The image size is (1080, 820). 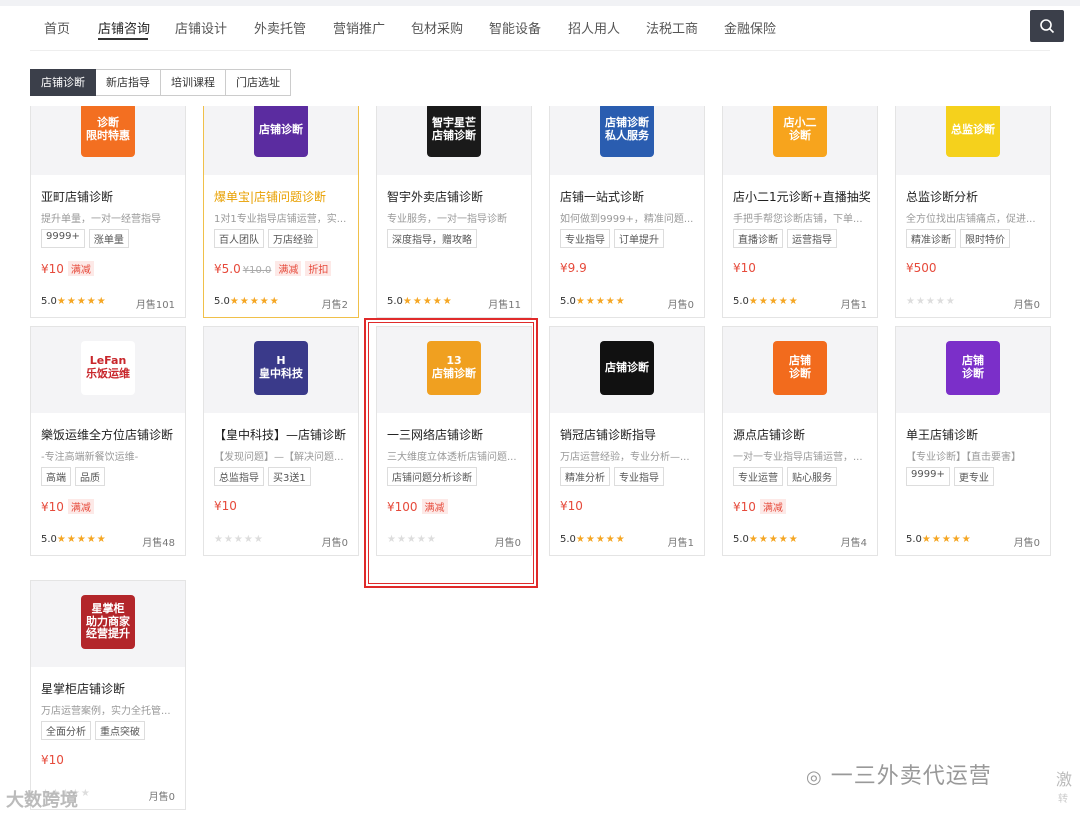 I want to click on card-tag: 涨单量, so click(x=108, y=238).